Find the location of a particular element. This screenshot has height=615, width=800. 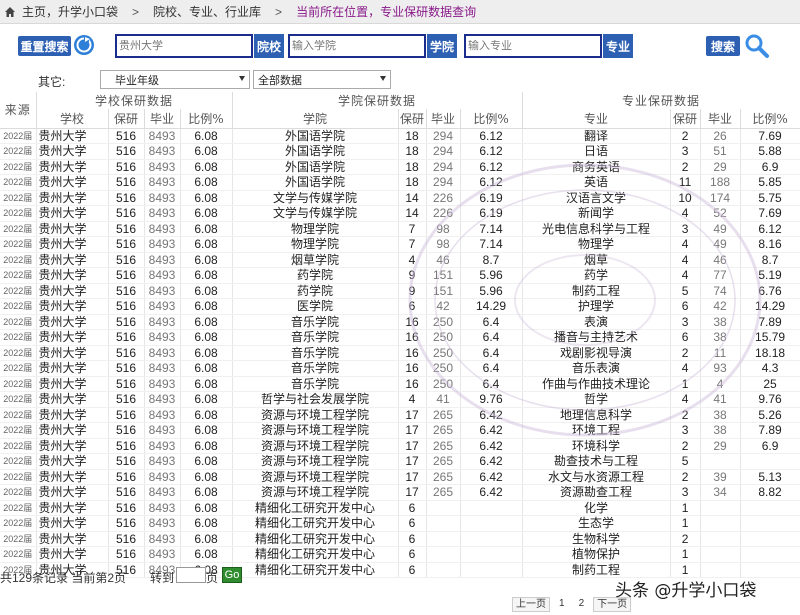

major-field is located at coordinates (533, 46).